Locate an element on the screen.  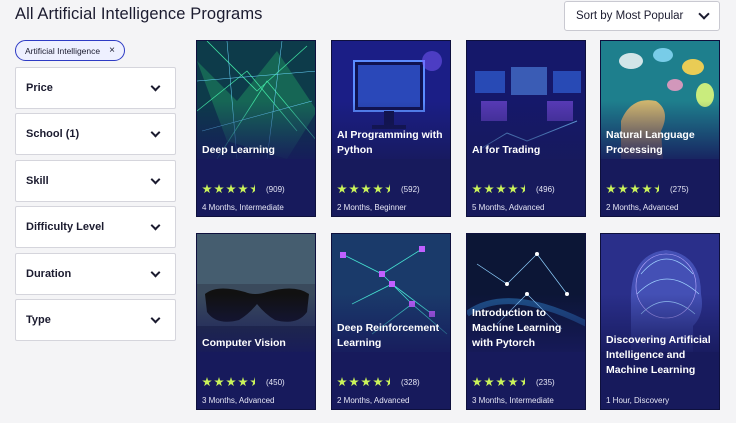
card-meta: 3 Months, Intermediate is located at coordinates (513, 400).